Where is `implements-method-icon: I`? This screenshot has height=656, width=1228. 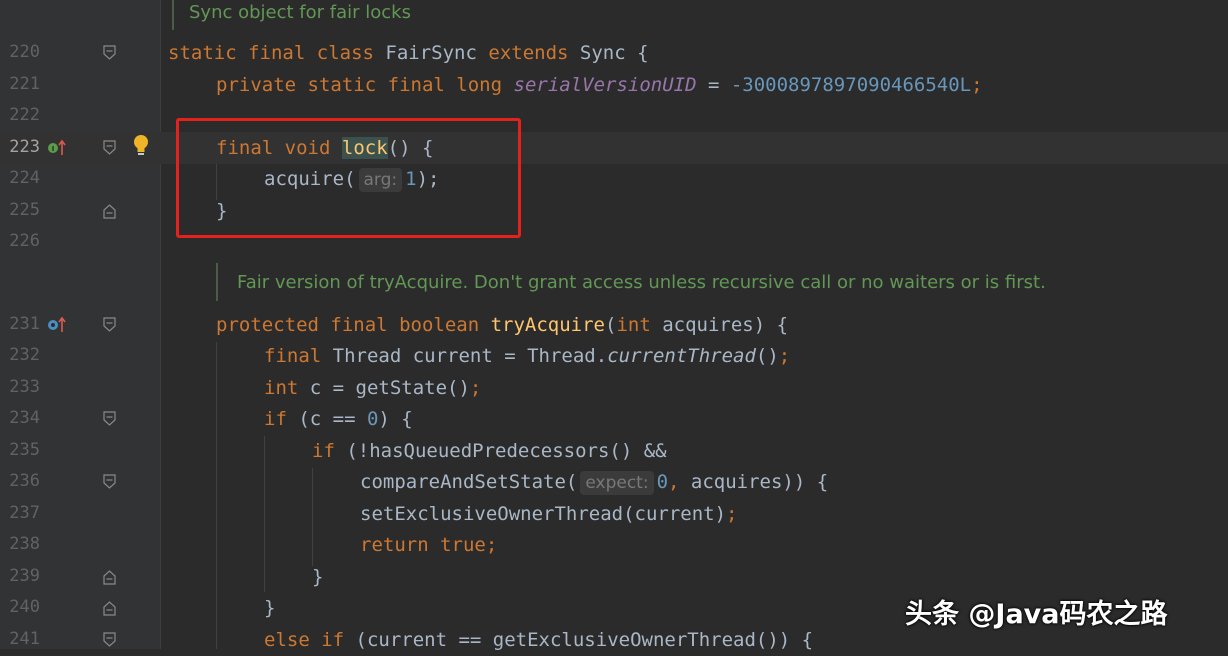 implements-method-icon: I is located at coordinates (58, 148).